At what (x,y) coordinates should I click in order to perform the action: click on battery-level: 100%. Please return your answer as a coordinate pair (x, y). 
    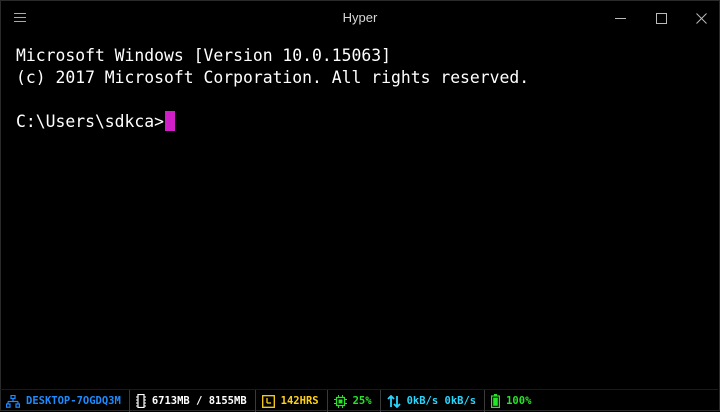
    Looking at the image, I should click on (519, 401).